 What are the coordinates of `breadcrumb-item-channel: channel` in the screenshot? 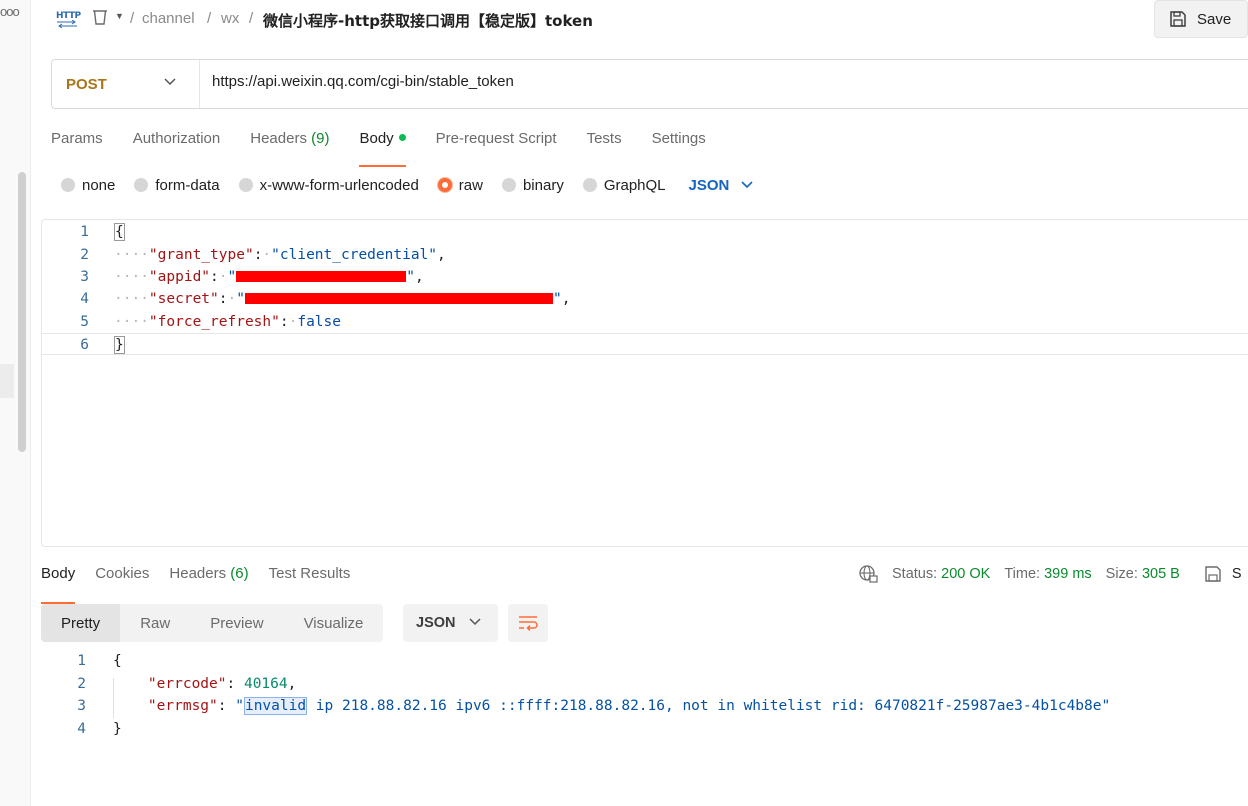 It's located at (168, 18).